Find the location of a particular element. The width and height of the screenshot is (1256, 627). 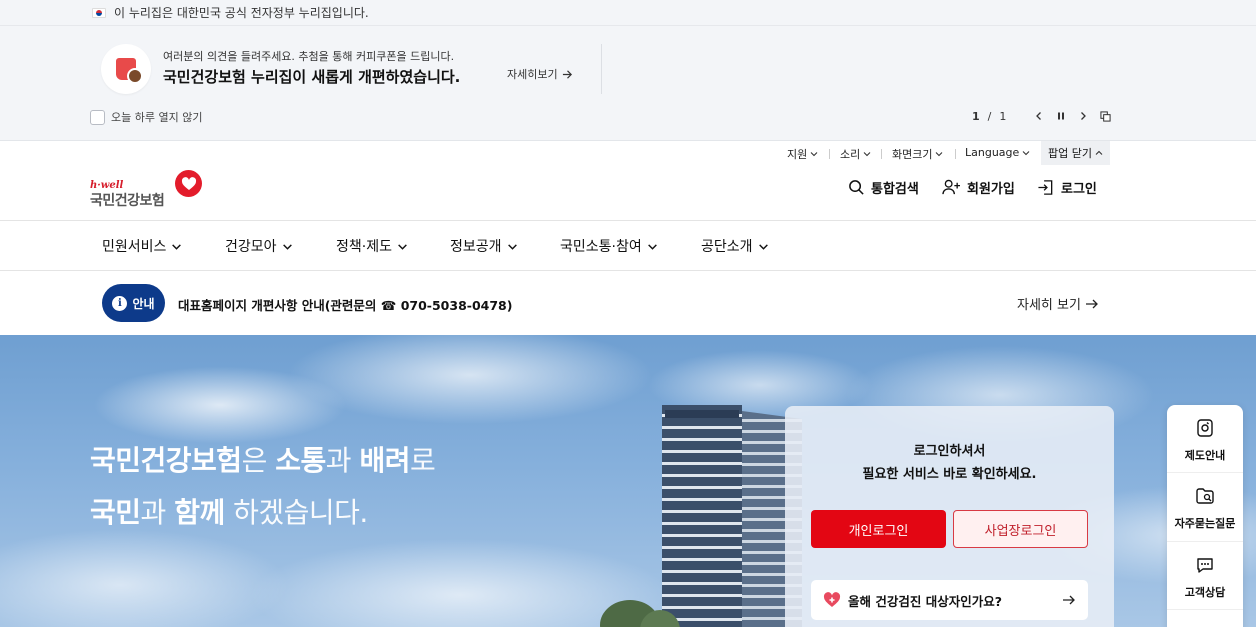

quick-item-system-guide: 제도안내 is located at coordinates (1205, 440).